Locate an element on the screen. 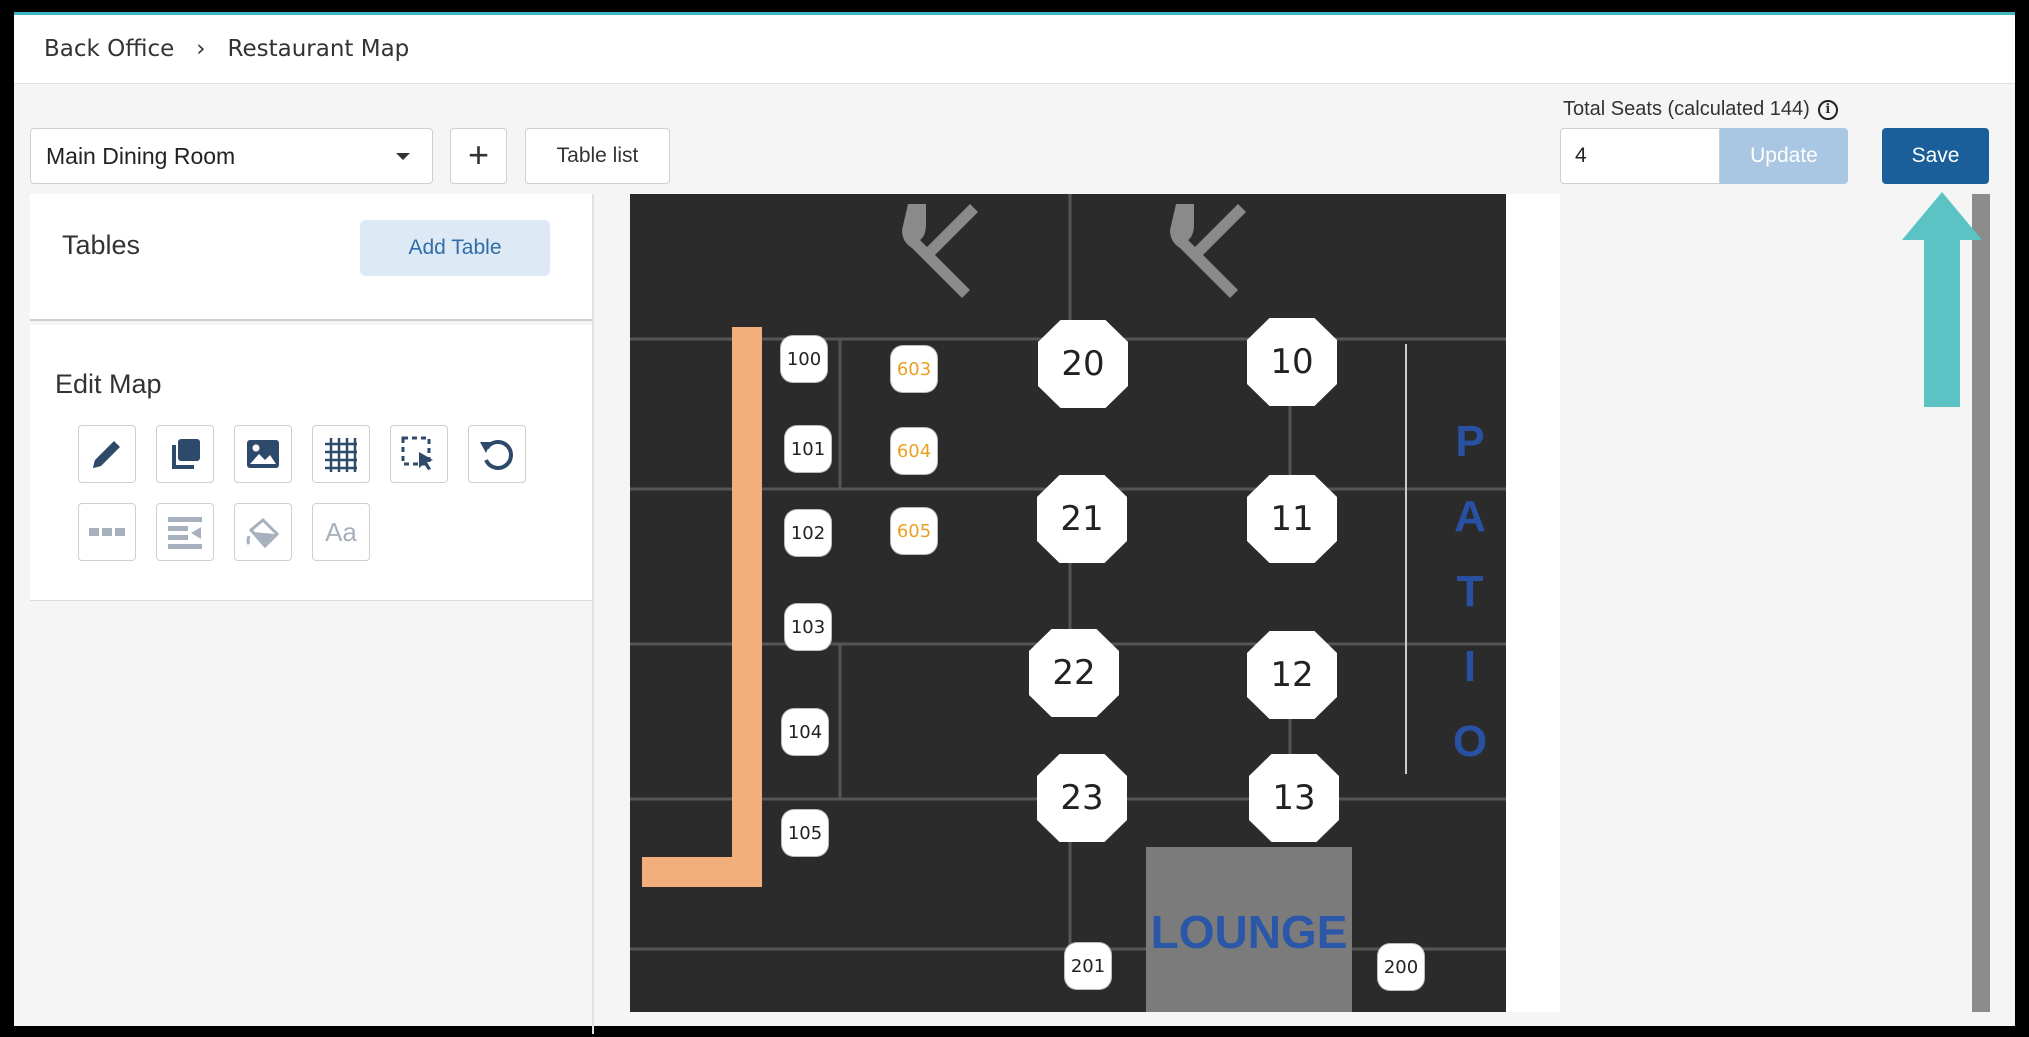 This screenshot has width=2029, height=1037. paint-tool is located at coordinates (263, 532).